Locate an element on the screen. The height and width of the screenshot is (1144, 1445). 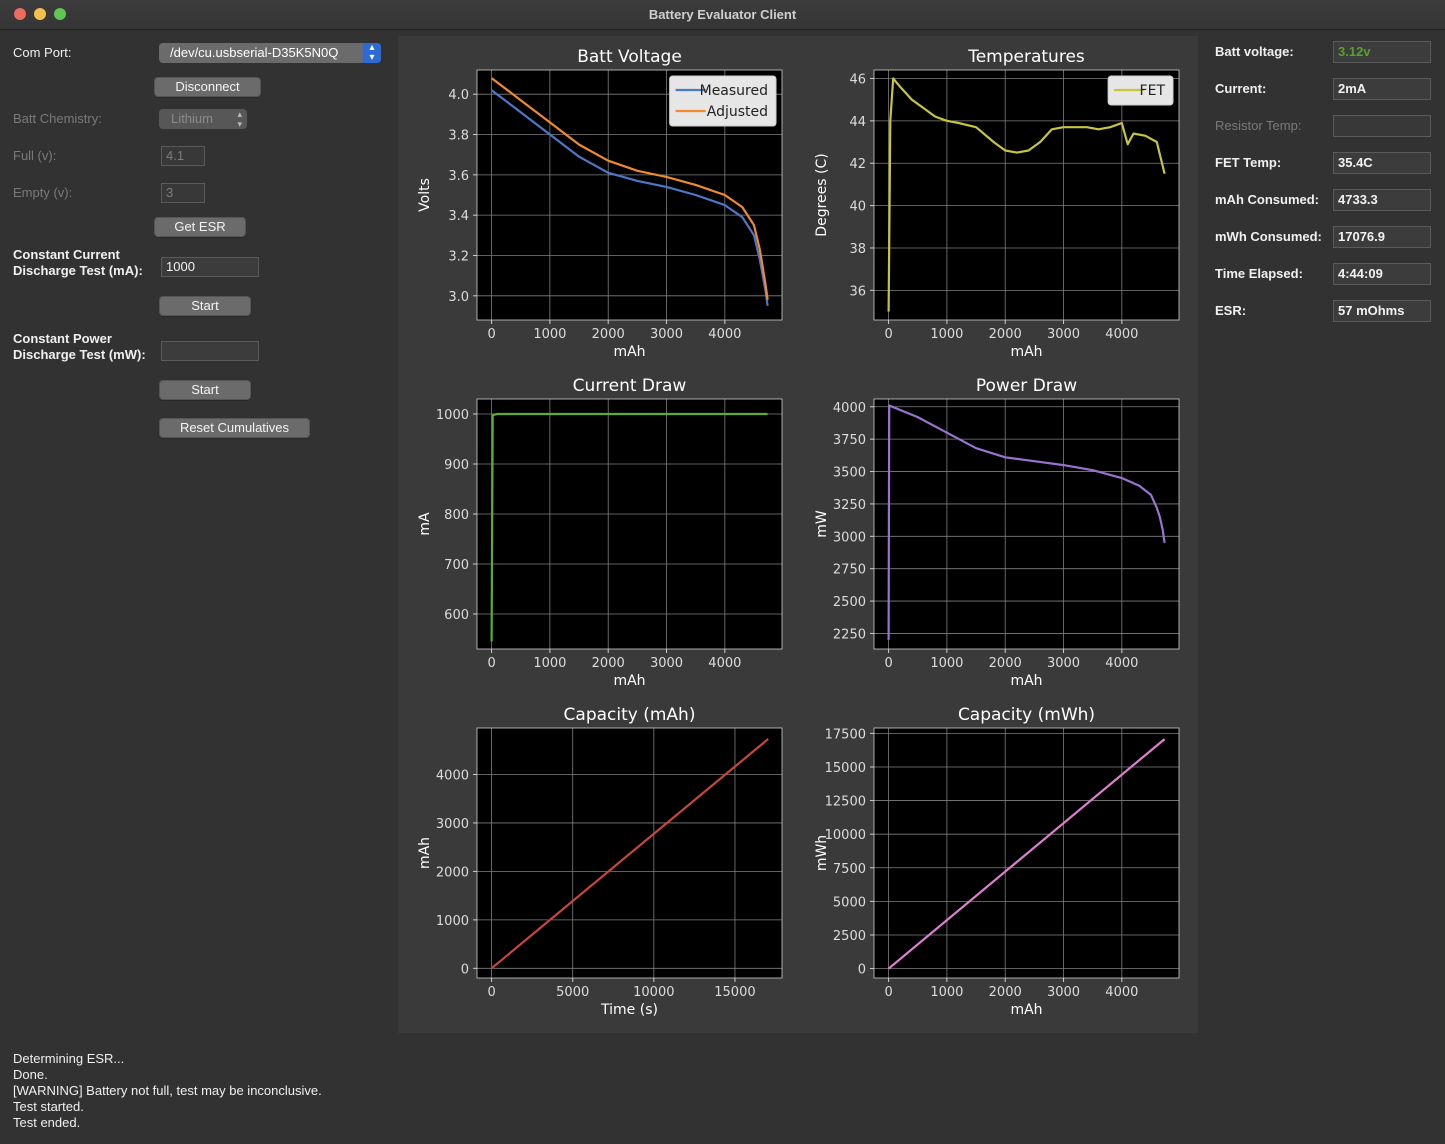
reset-cumulatives-button: Reset Cumulatives is located at coordinates (234, 428).